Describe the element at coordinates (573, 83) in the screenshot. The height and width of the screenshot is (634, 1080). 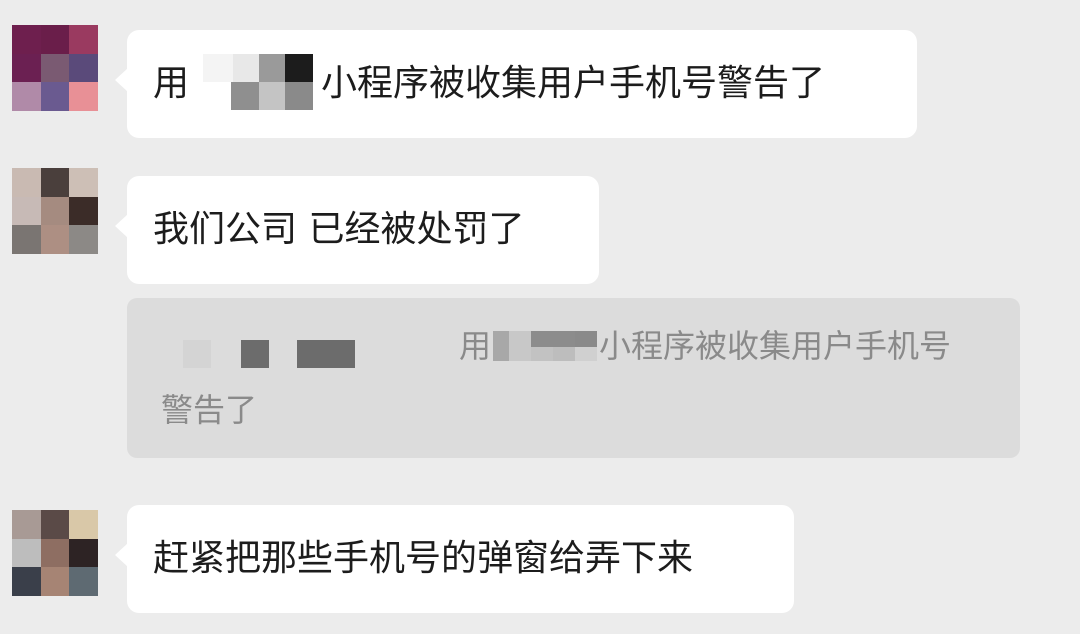
I see `message-text: 小程序被收集用户手机号警告了` at that location.